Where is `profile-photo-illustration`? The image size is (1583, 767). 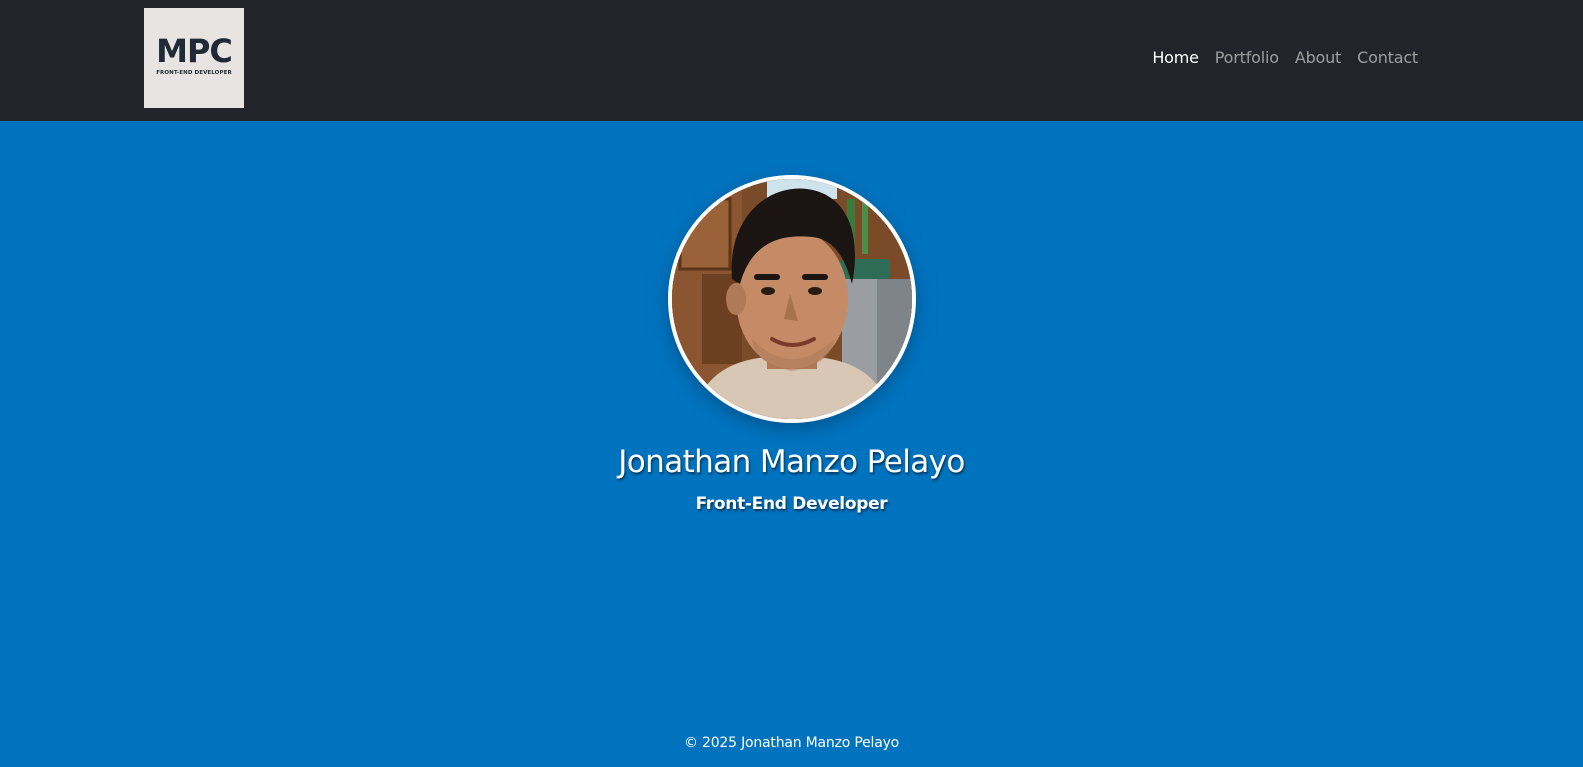 profile-photo-illustration is located at coordinates (792, 299).